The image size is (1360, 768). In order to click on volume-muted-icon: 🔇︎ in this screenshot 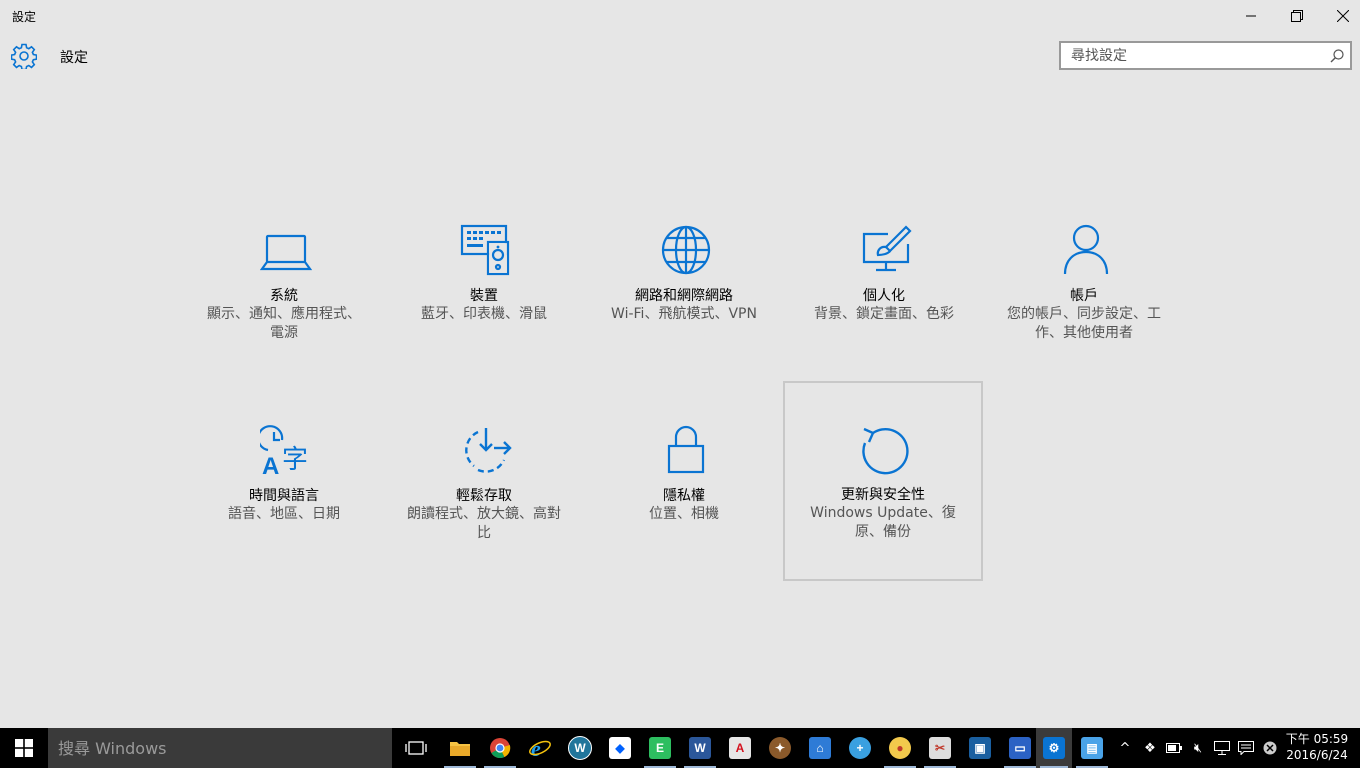, I will do `click(1198, 748)`.